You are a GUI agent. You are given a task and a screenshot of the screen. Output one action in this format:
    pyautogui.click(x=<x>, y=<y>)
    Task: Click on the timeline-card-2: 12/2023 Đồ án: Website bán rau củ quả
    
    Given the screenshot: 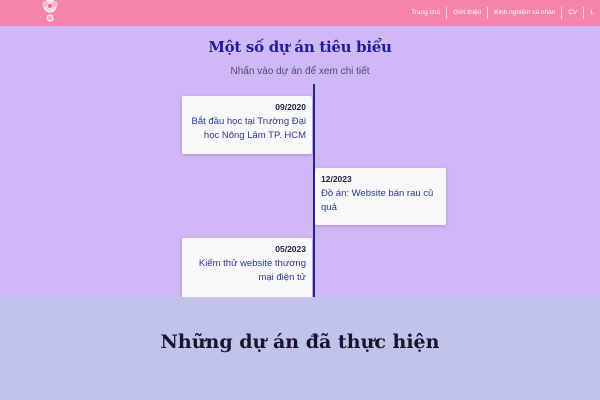 What is the action you would take?
    pyautogui.click(x=380, y=196)
    